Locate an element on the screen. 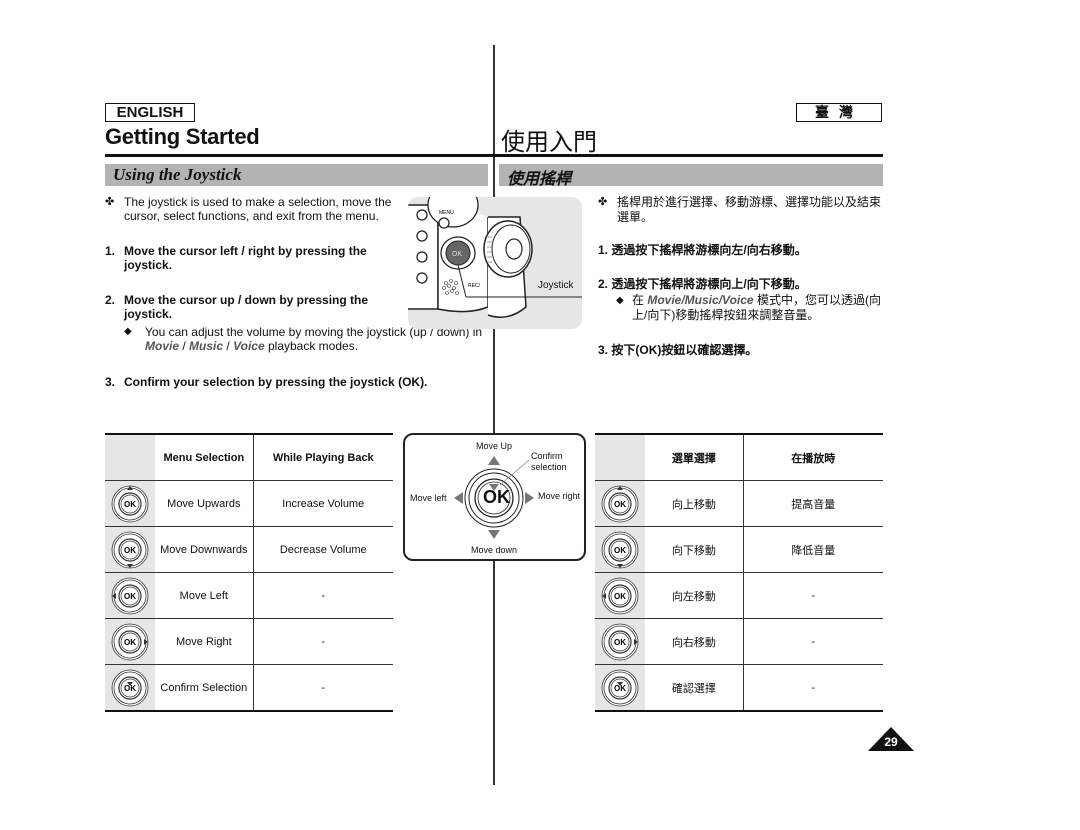 This screenshot has width=1080, height=830. label-move-up: Move Up is located at coordinates (494, 446).